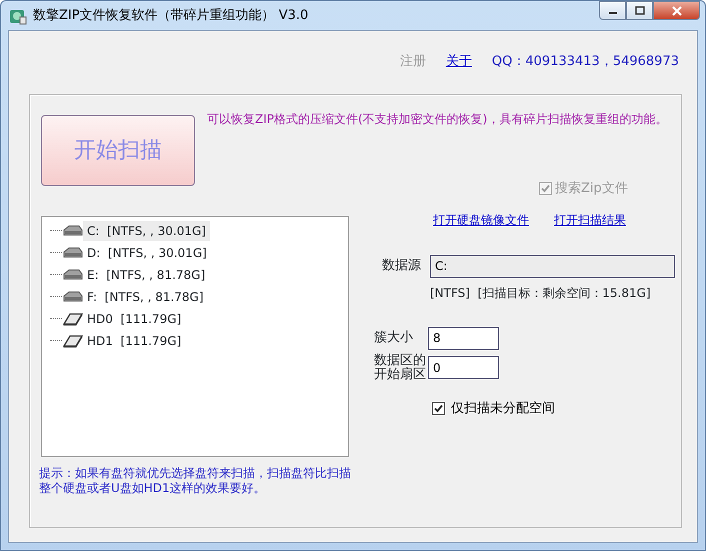 This screenshot has width=706, height=551. I want to click on close-icon, so click(676, 11).